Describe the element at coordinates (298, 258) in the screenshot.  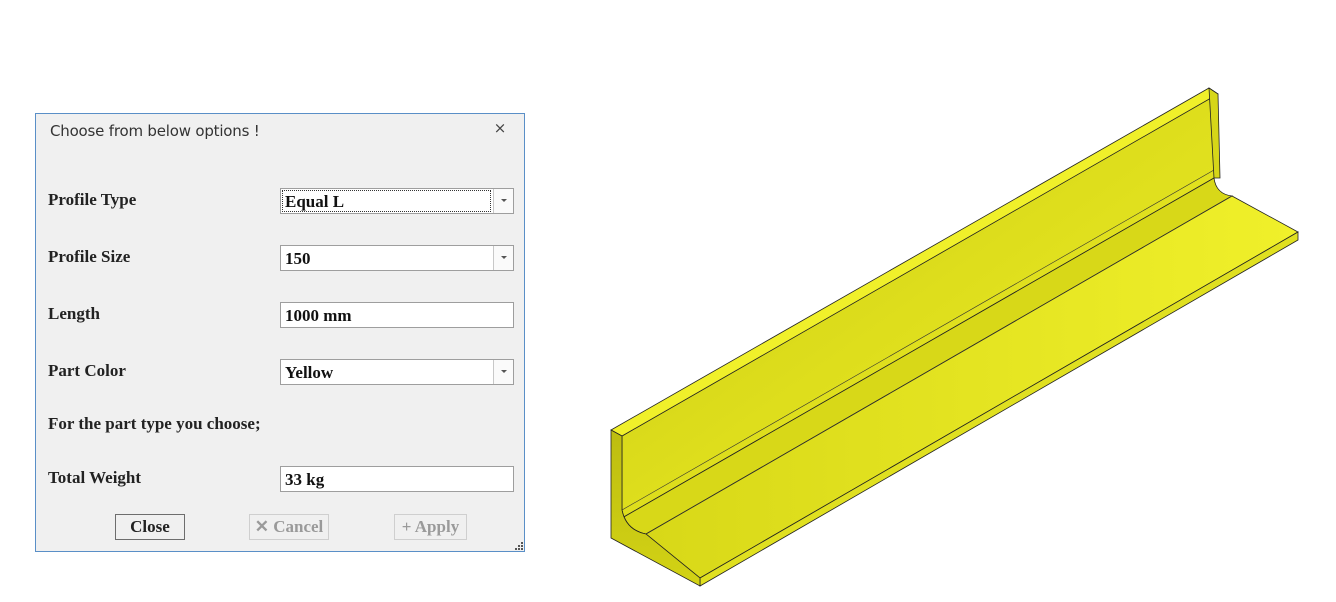
I see `profile-size-value: 150` at that location.